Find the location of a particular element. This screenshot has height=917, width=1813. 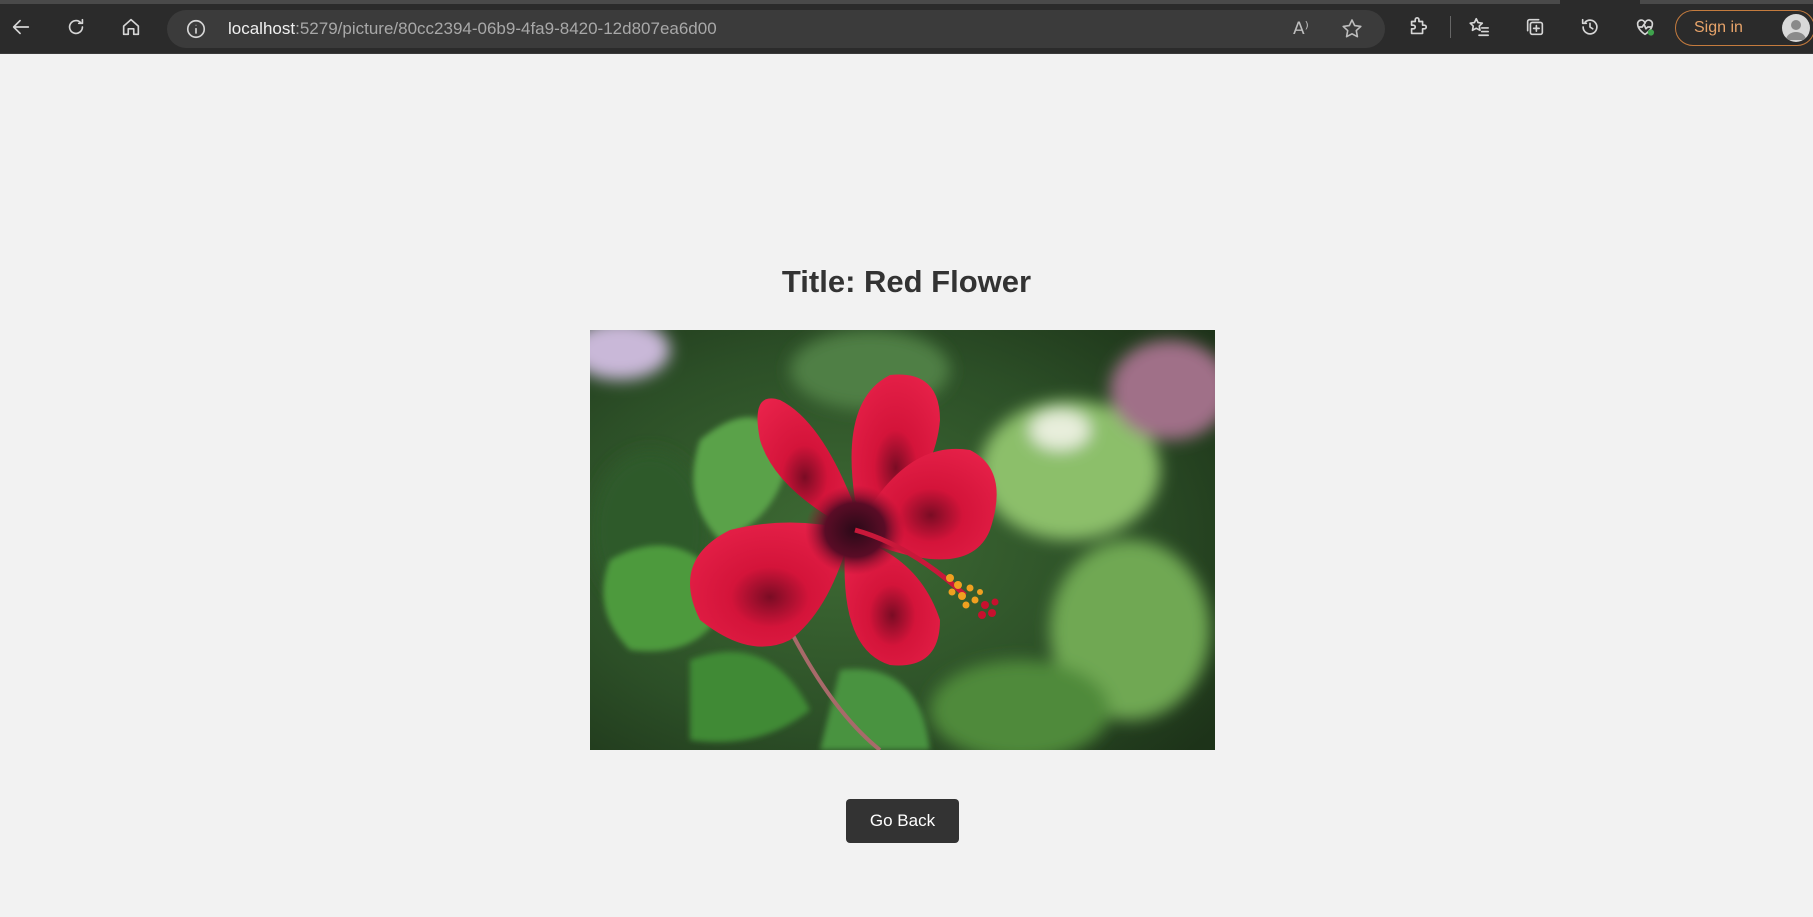

read-aloud-icon: A⁾ is located at coordinates (1305, 29).